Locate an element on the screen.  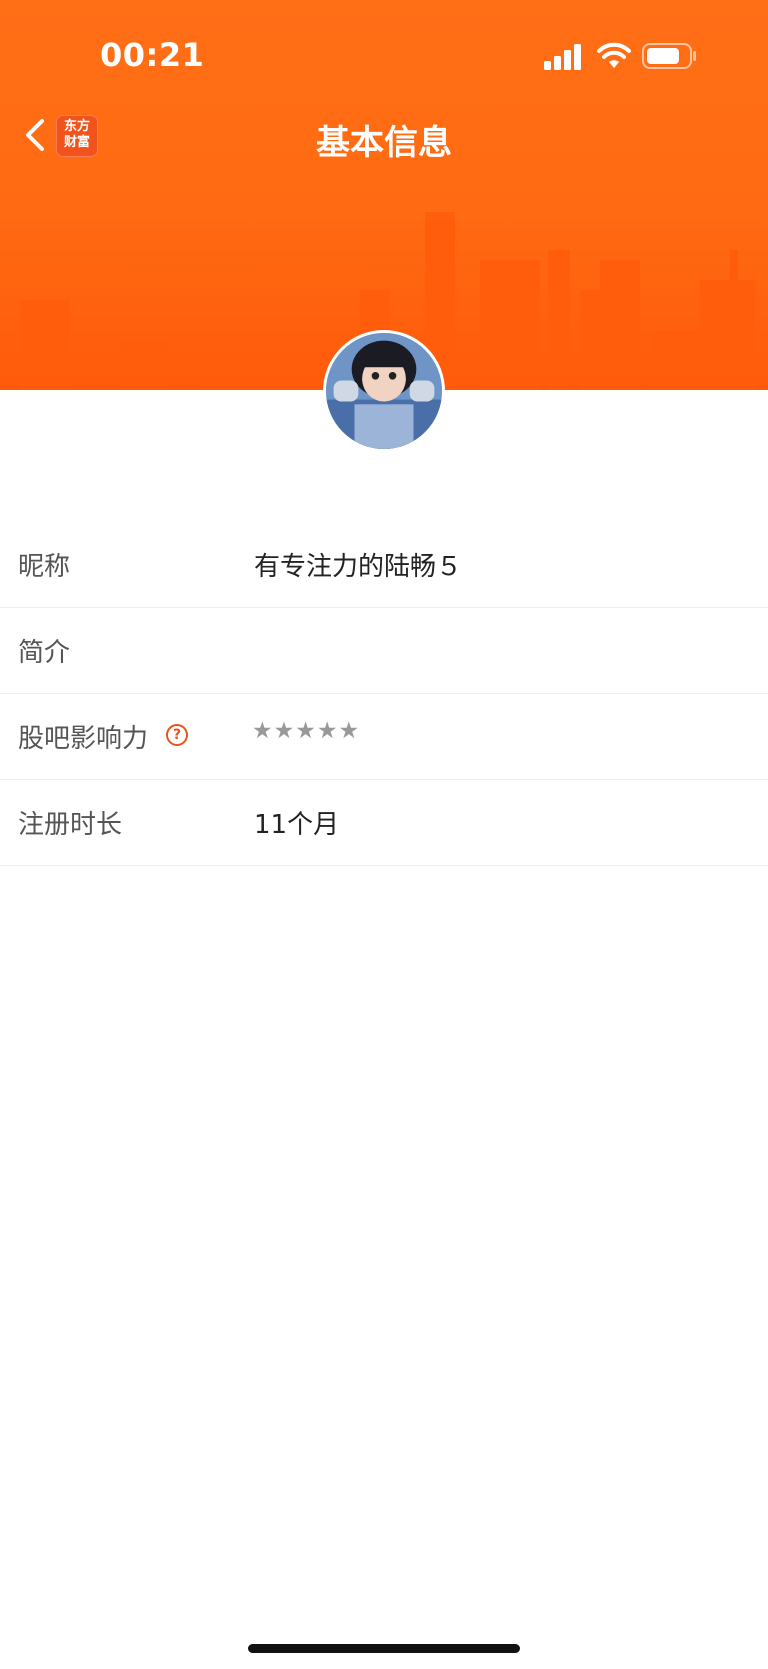
avatar is located at coordinates (384, 391).